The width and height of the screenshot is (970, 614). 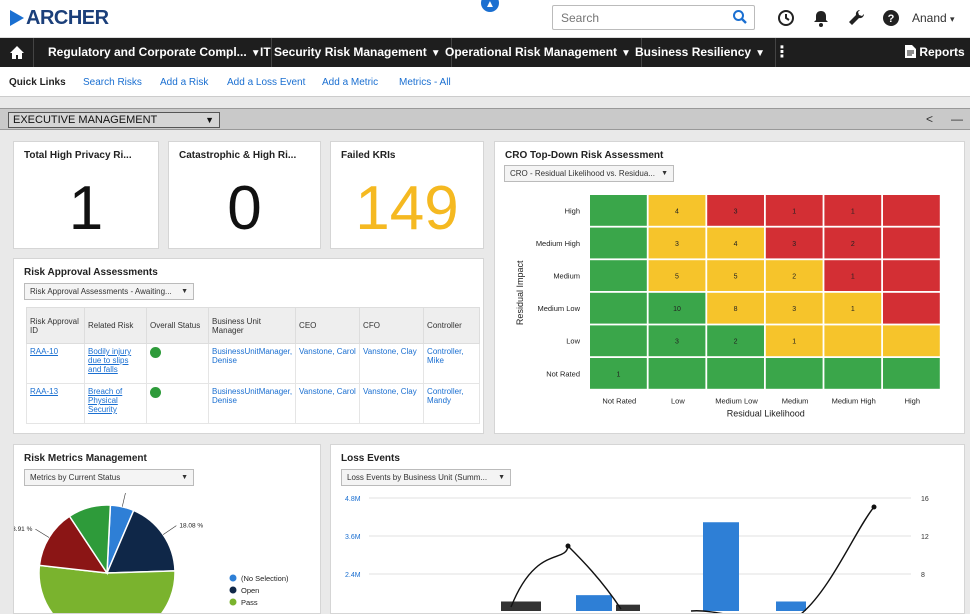 I want to click on quicklink-add-risk: Add a Risk, so click(x=184, y=82).